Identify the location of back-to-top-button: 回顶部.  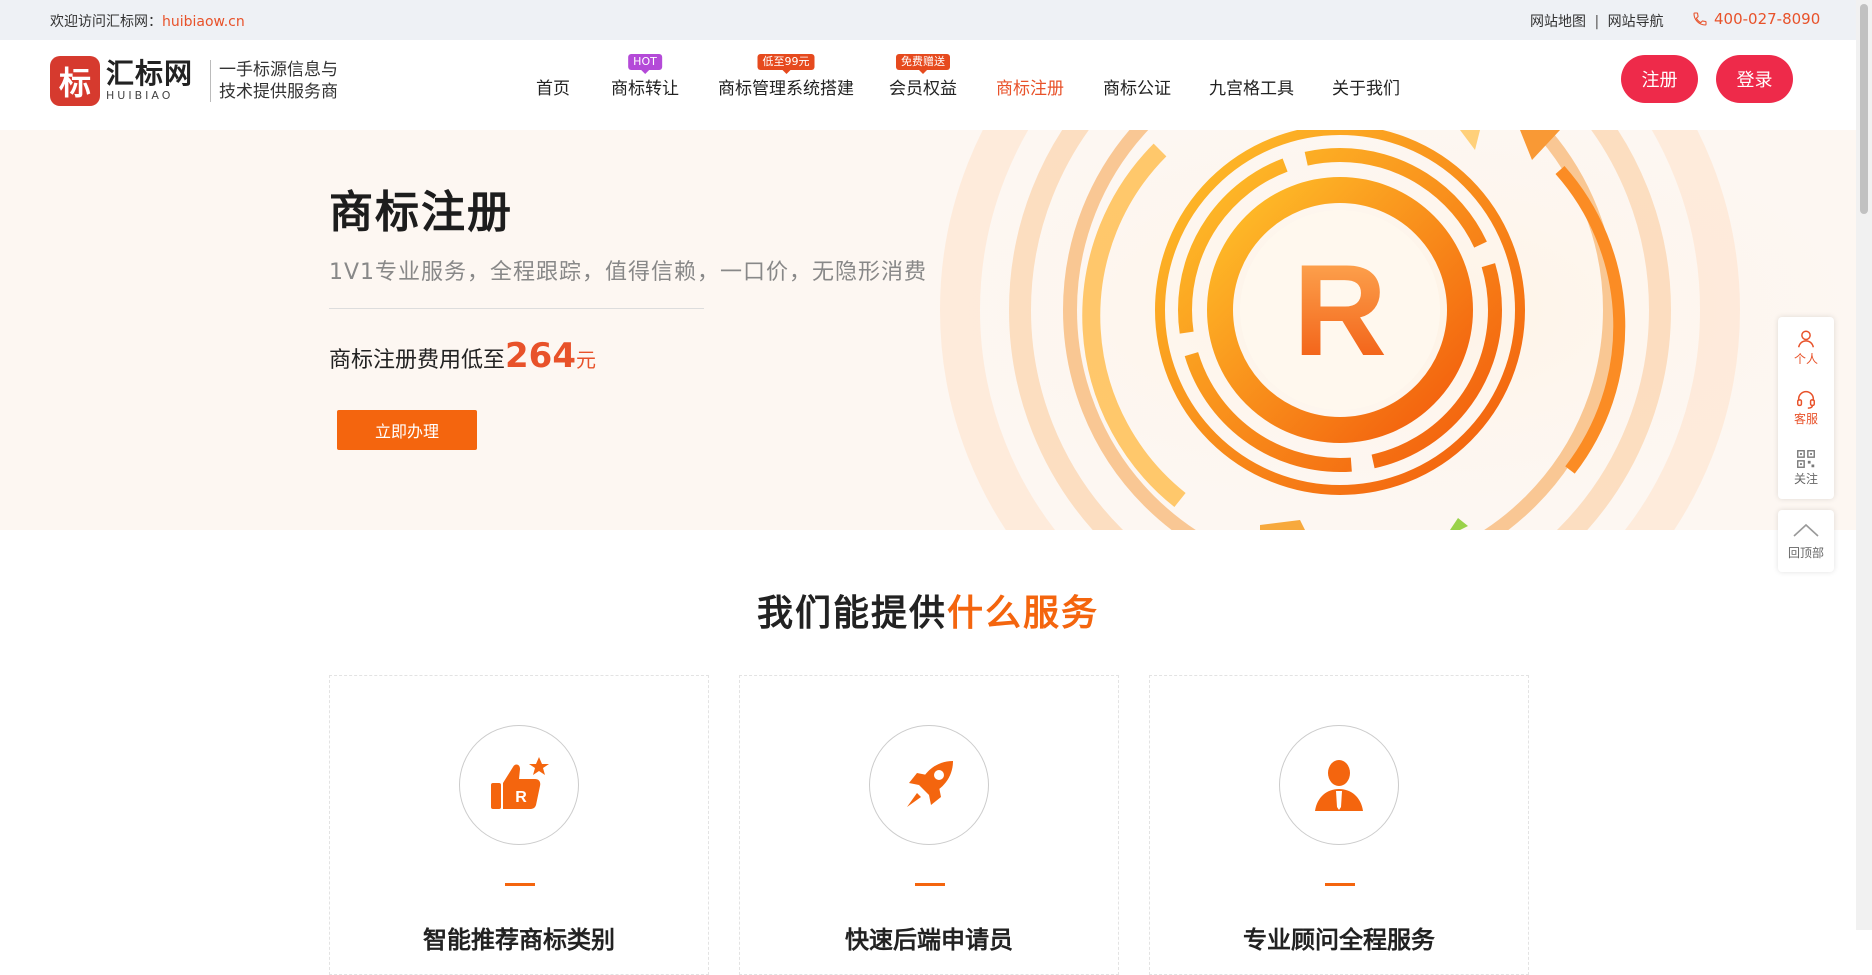
(1806, 541).